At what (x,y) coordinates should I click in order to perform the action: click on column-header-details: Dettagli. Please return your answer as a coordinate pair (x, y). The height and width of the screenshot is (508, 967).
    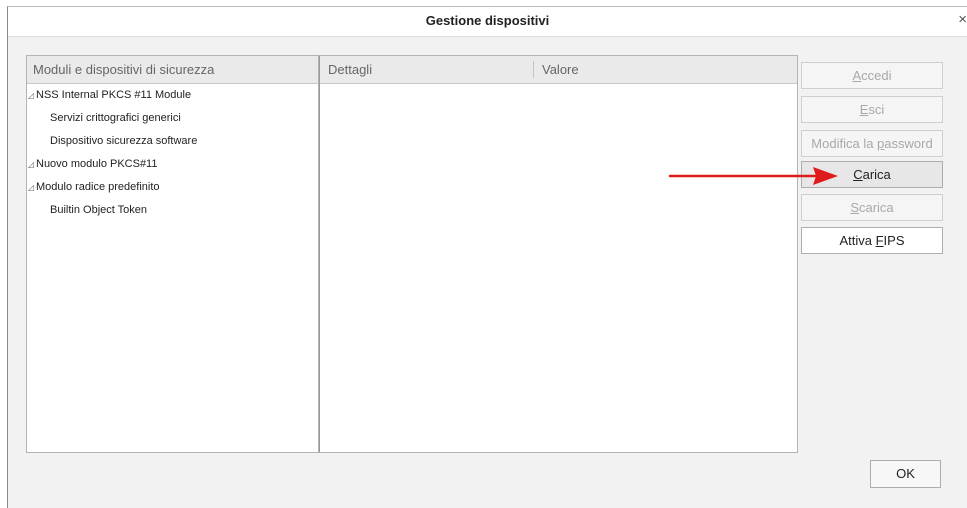
    Looking at the image, I should click on (350, 69).